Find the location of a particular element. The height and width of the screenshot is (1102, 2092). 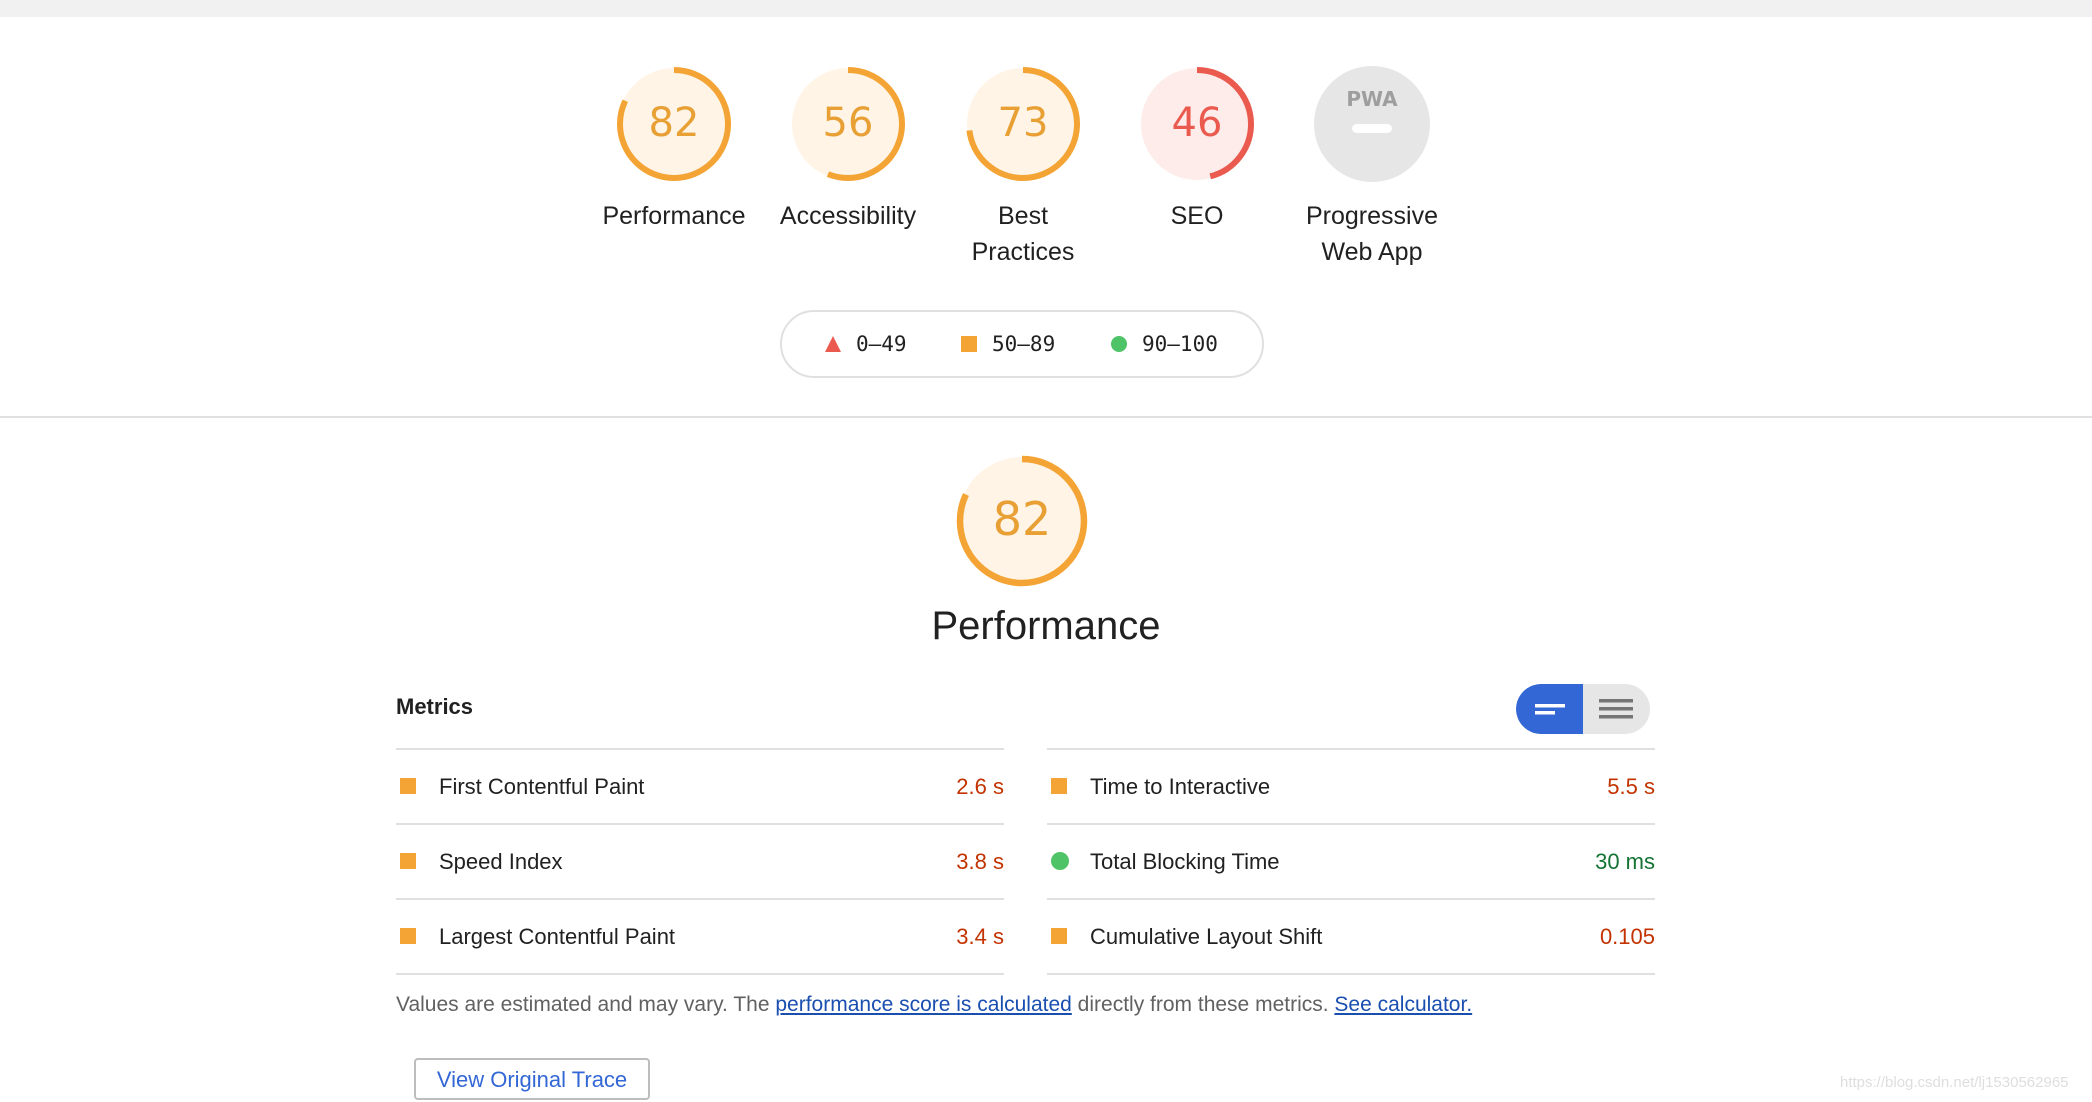

legend-fail-range: 0–49 is located at coordinates (881, 344).